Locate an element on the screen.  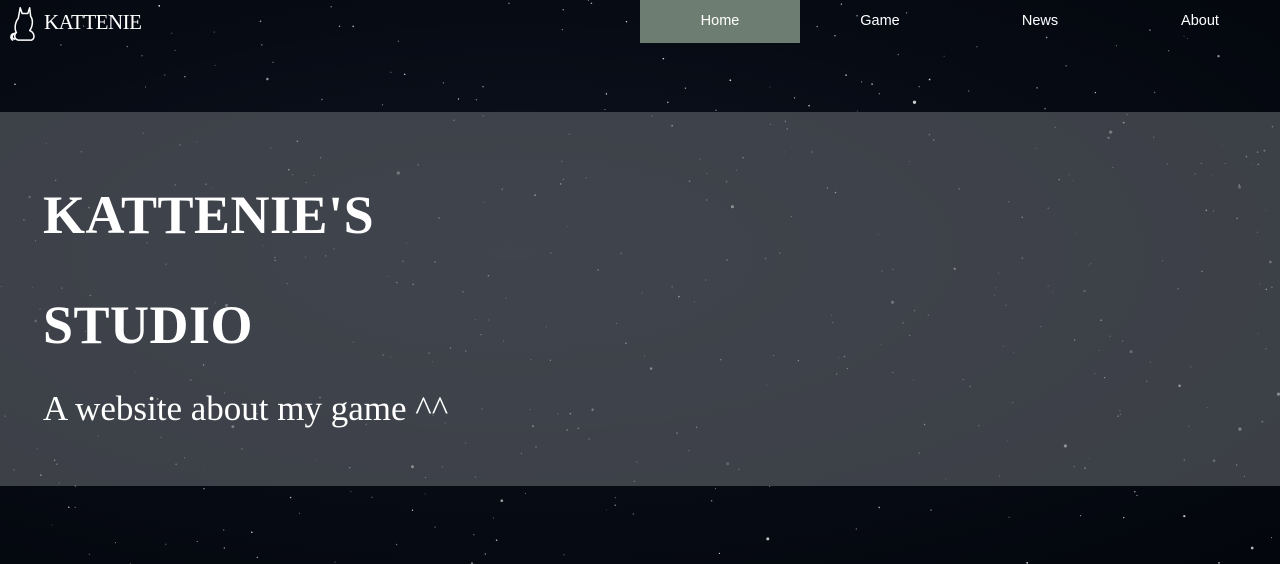
hero-title-line1: KATTENIE'S is located at coordinates (209, 215).